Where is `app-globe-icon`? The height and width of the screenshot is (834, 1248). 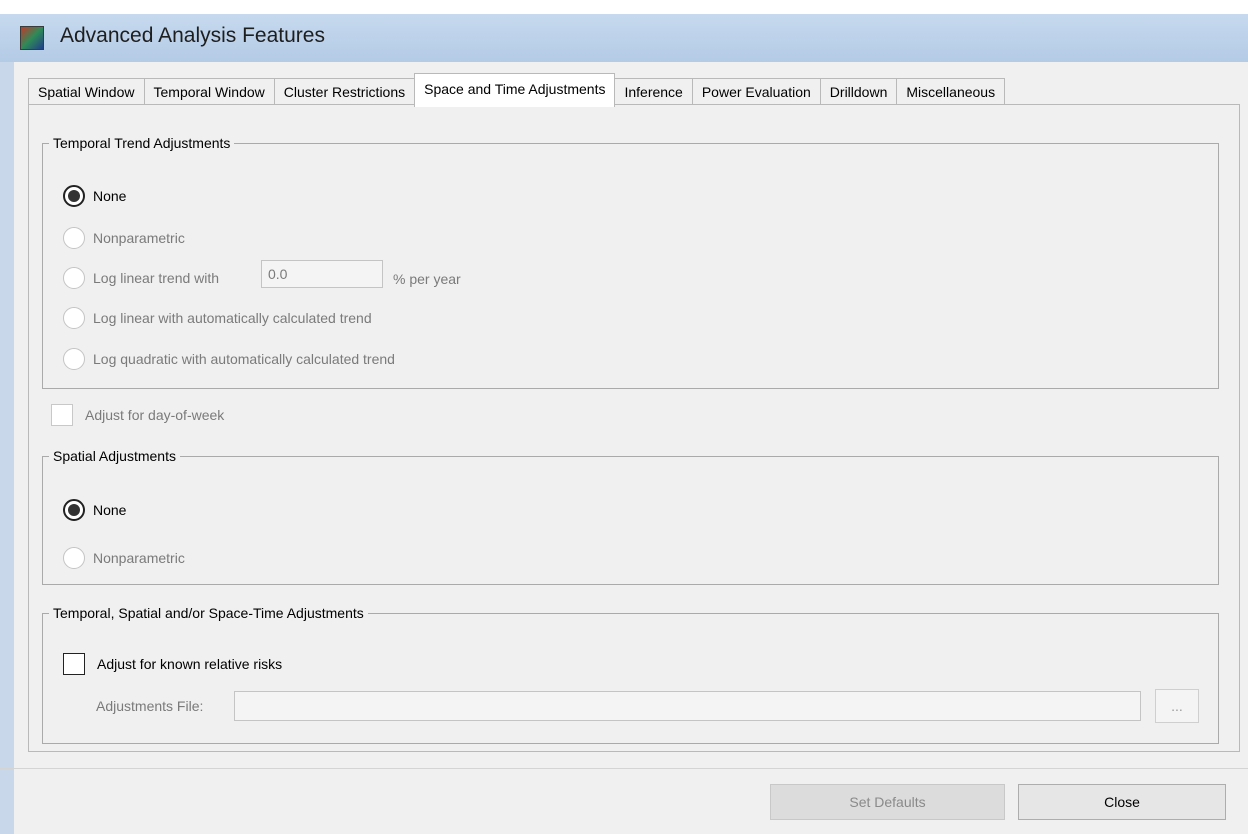 app-globe-icon is located at coordinates (32, 38).